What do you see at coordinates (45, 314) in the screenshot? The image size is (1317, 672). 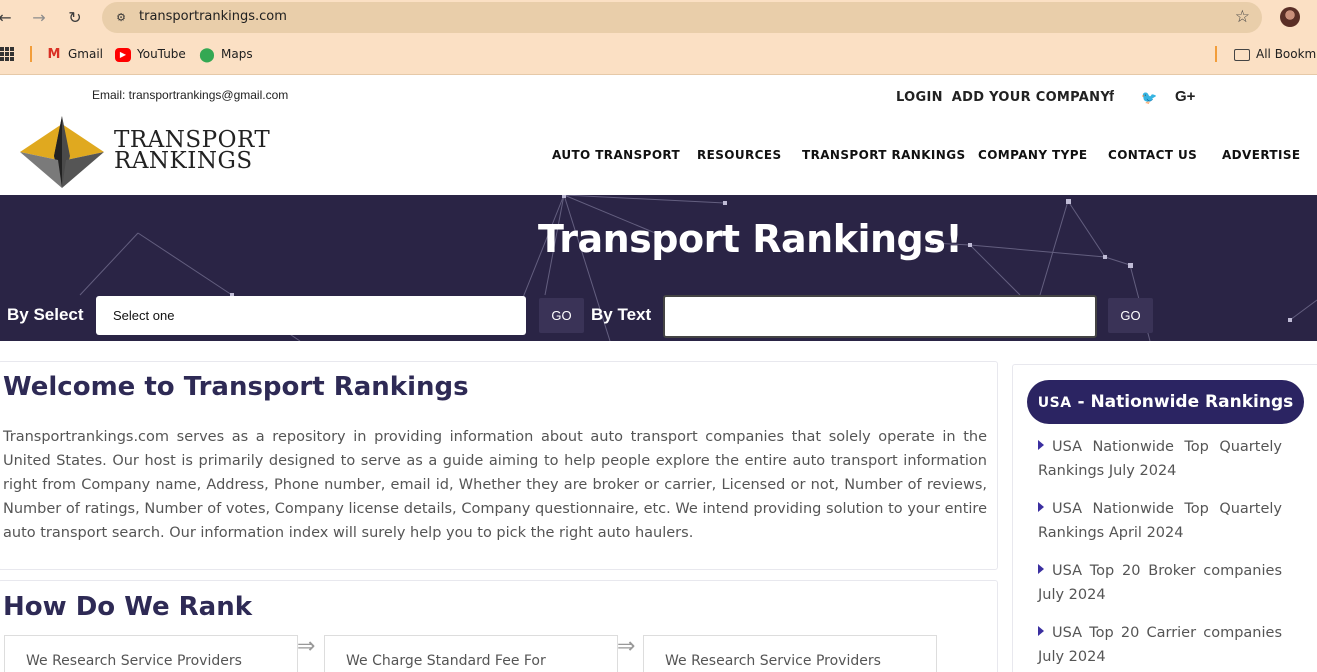 I see `by-select-label: By Select` at bounding box center [45, 314].